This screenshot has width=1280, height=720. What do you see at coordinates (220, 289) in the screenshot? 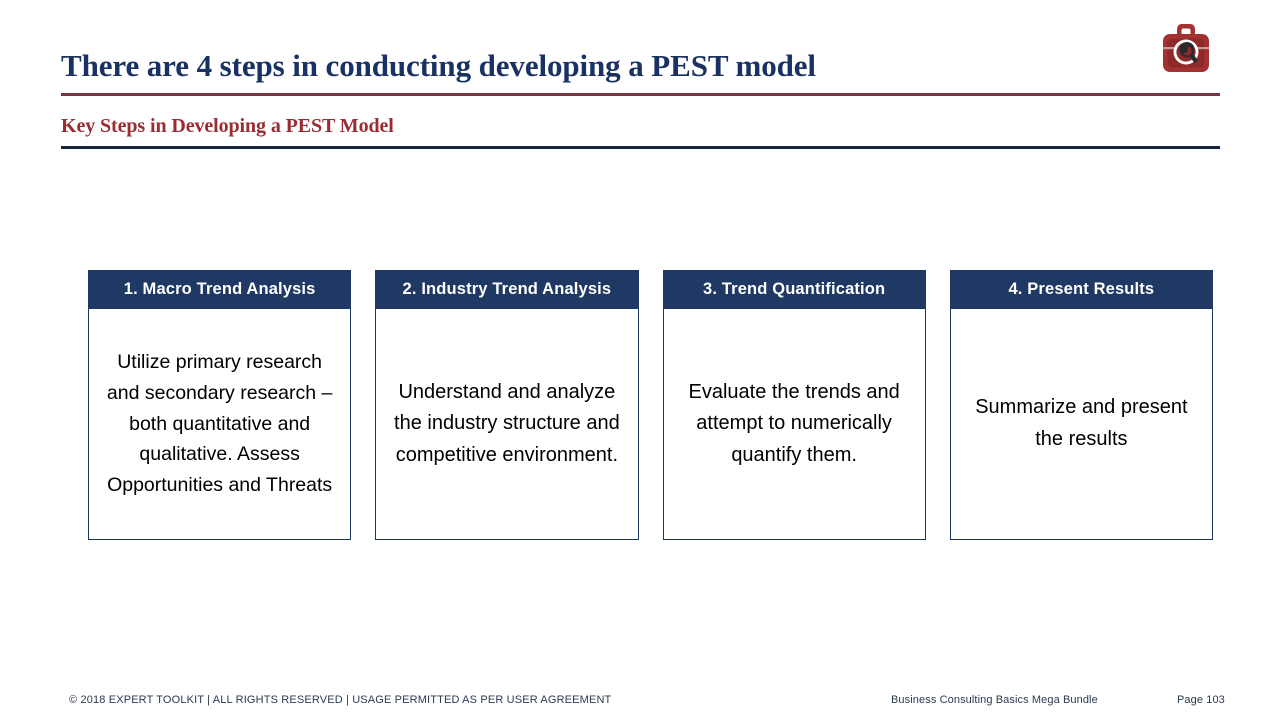
I see `step-card-1-header: 1. Macro Trend Analysis` at bounding box center [220, 289].